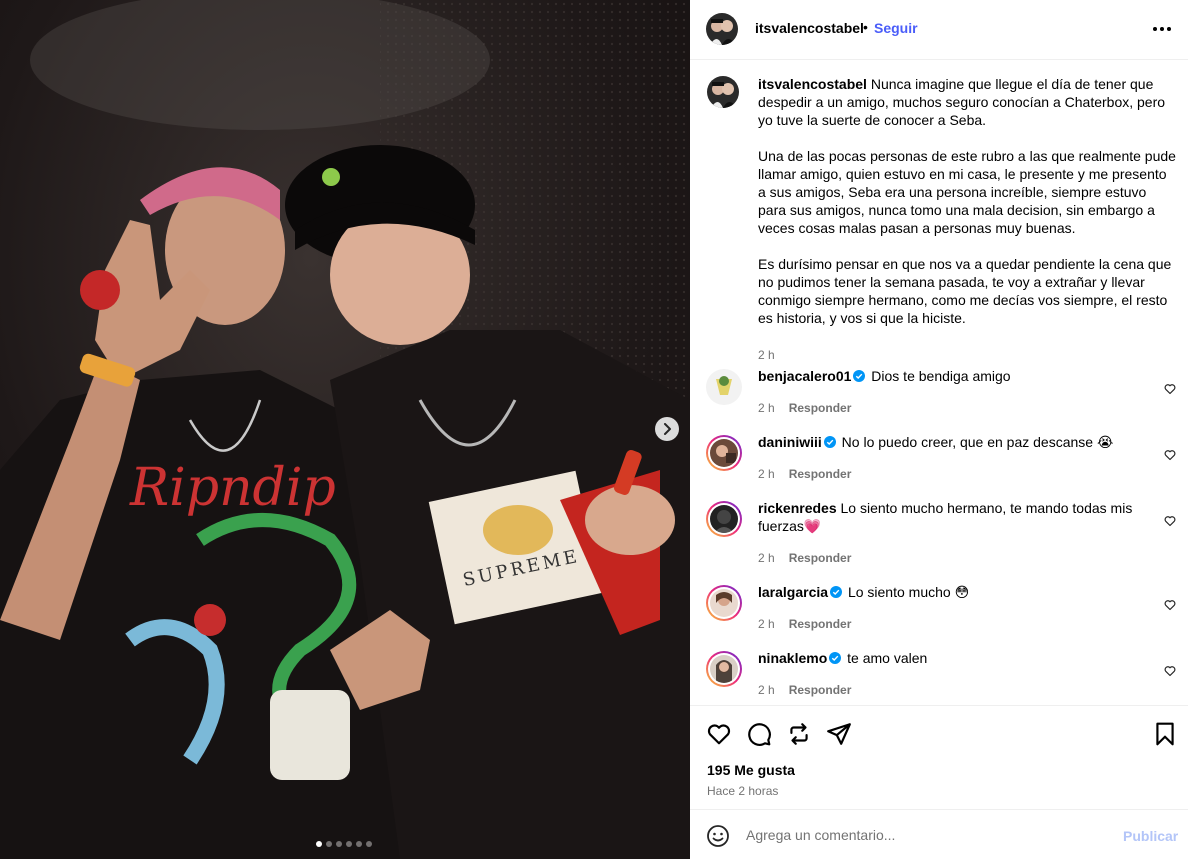 This screenshot has width=1188, height=859. What do you see at coordinates (896, 28) in the screenshot?
I see `follow-button: Seguir` at bounding box center [896, 28].